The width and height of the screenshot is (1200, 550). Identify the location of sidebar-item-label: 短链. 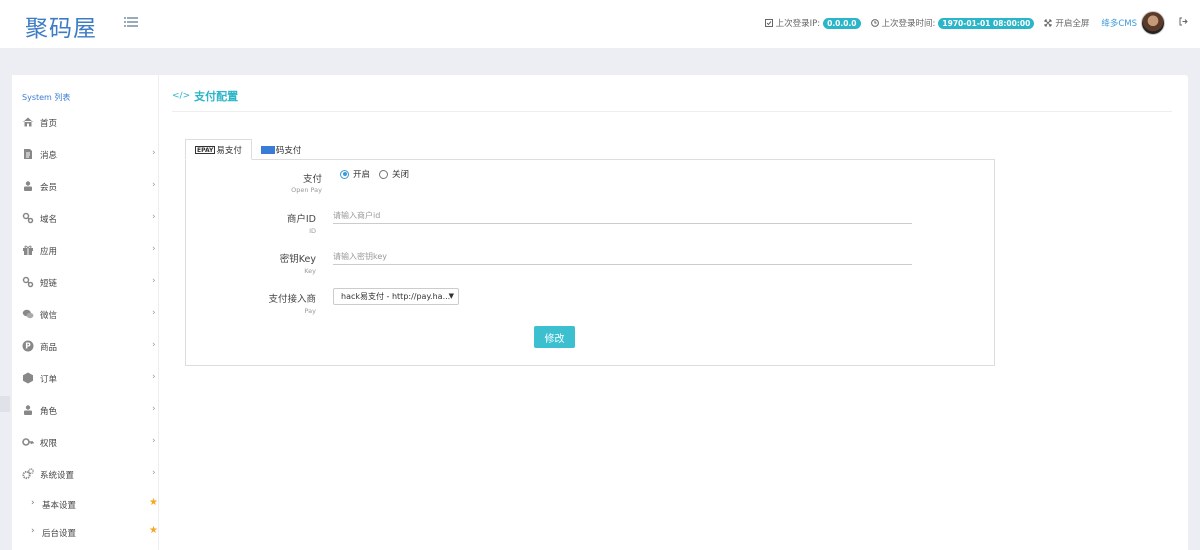
(49, 284).